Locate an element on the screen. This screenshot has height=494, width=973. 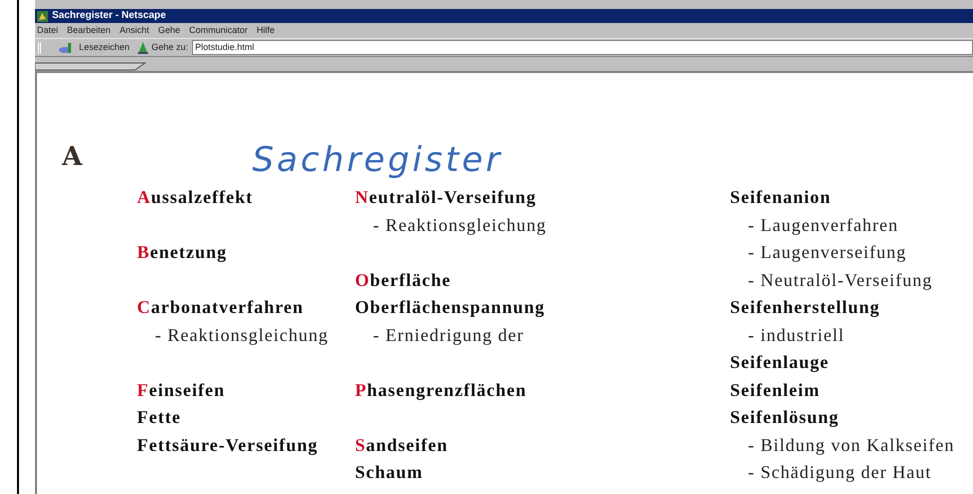
page-heading: Sachregister is located at coordinates (377, 160).